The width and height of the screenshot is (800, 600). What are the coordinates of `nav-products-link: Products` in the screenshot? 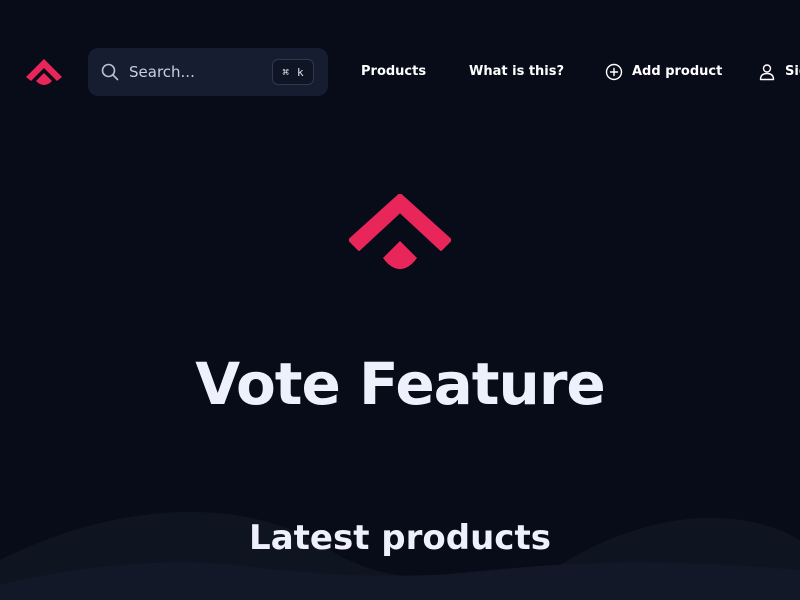 It's located at (393, 72).